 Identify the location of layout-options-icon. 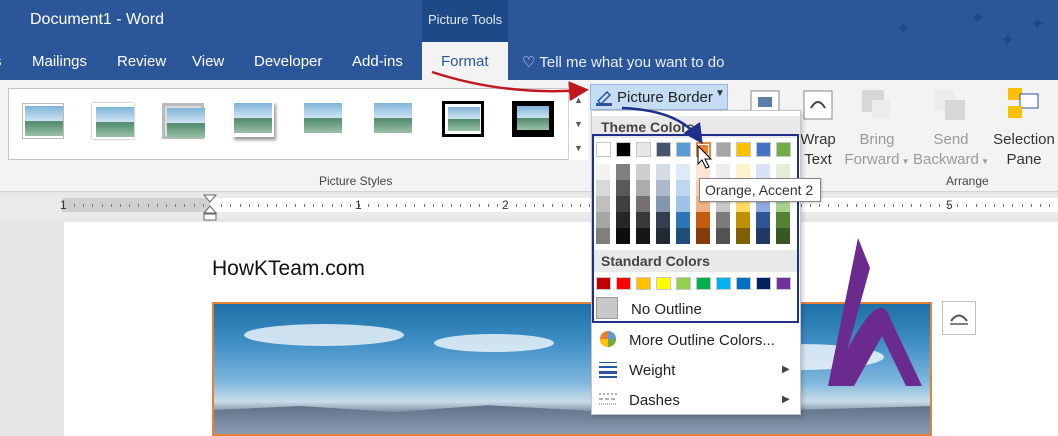
(959, 319).